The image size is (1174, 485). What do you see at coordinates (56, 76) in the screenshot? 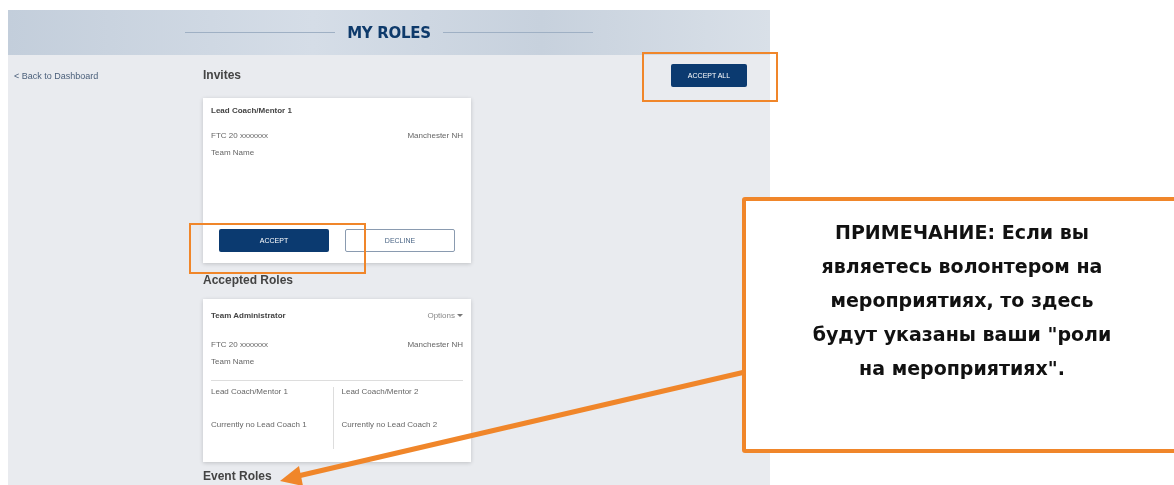
I see `back-link: < Back to Dashboard` at bounding box center [56, 76].